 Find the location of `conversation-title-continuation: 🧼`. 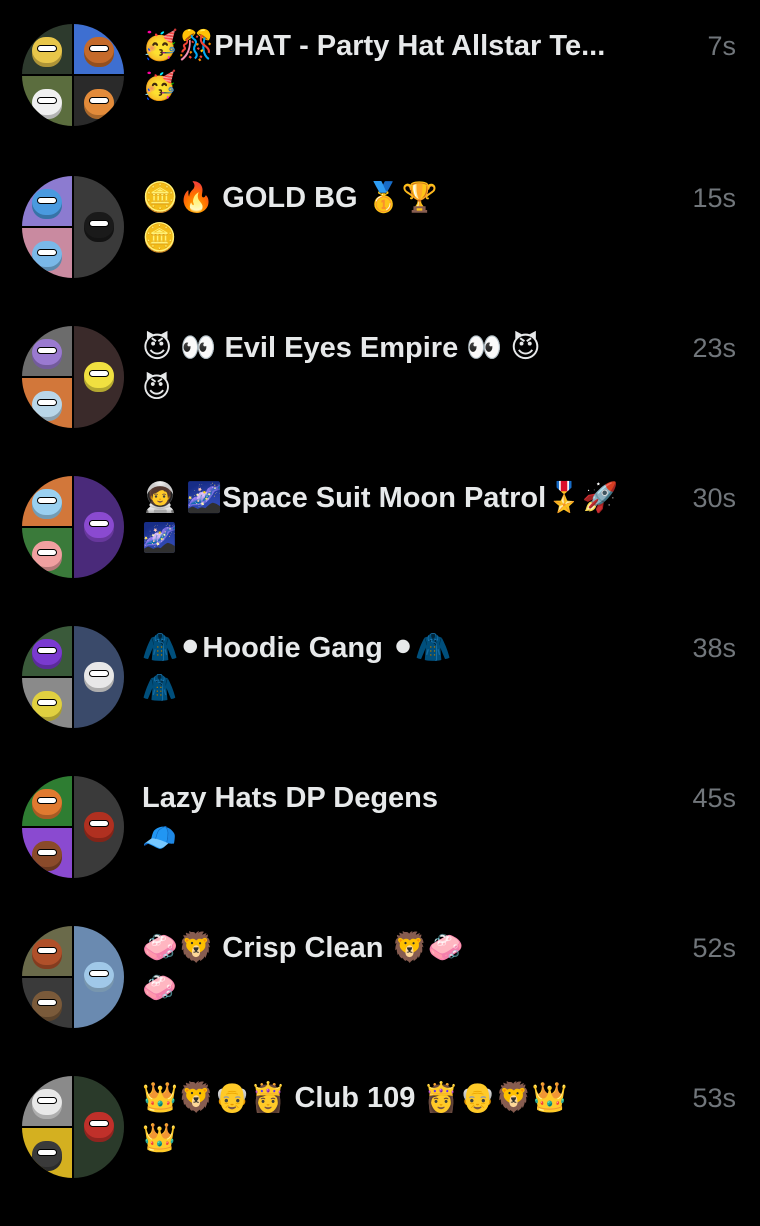

conversation-title-continuation: 🧼 is located at coordinates (159, 987).